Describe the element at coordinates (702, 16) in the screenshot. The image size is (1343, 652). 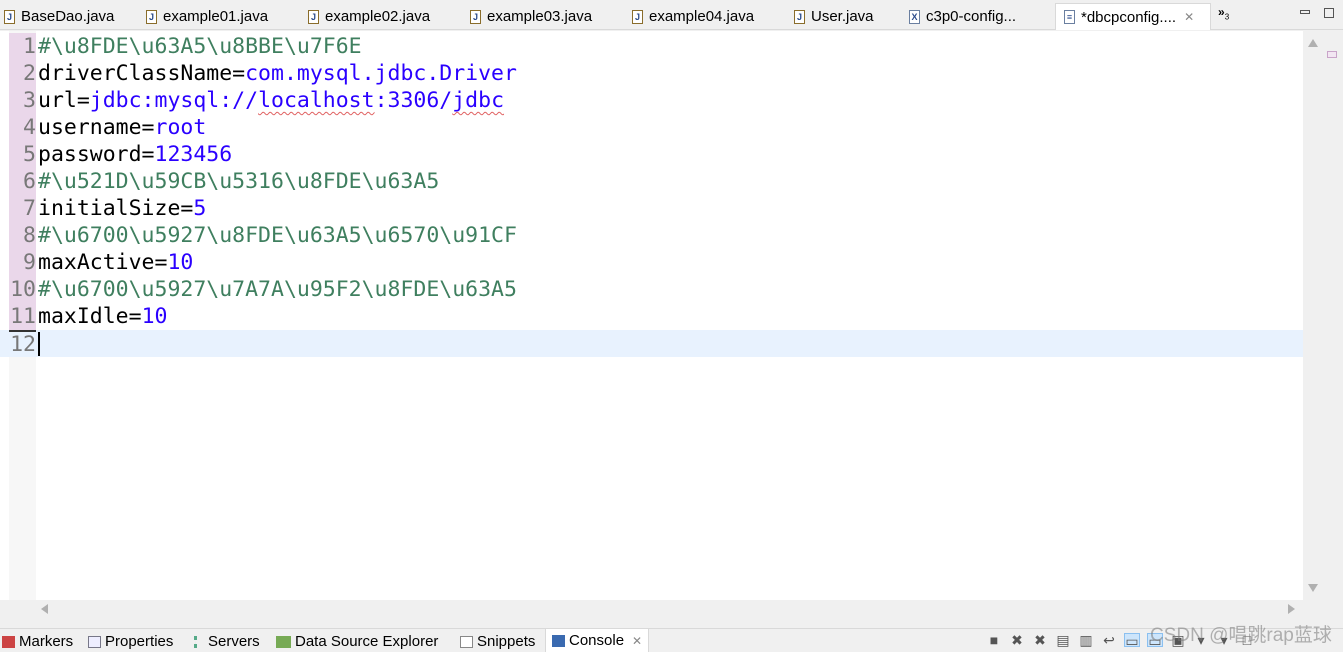
I see `tab-label: example04.java` at that location.